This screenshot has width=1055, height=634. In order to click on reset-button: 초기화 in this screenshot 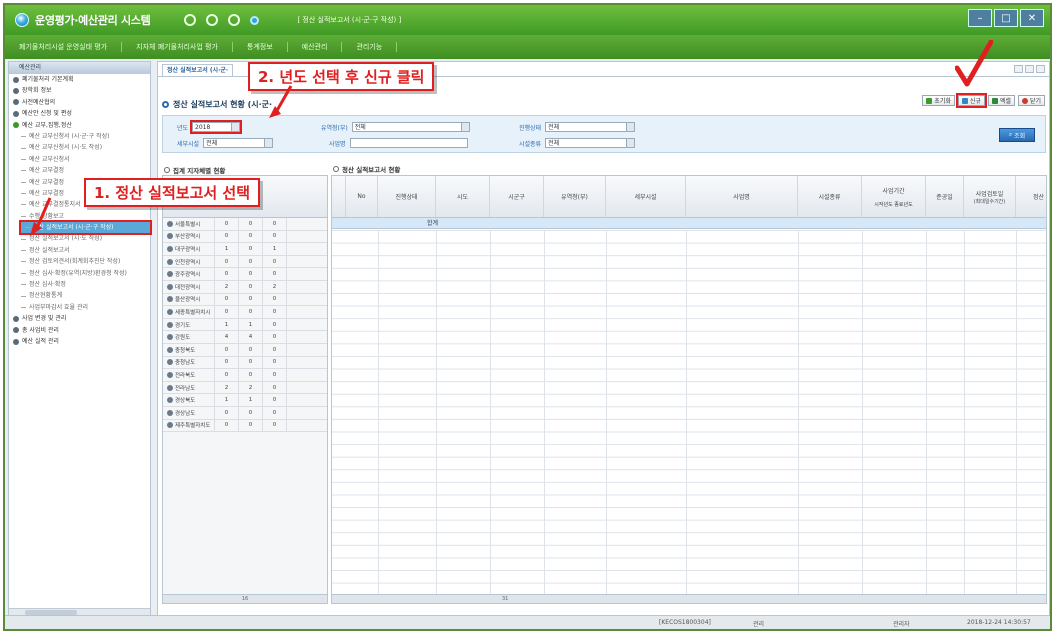, I will do `click(938, 100)`.